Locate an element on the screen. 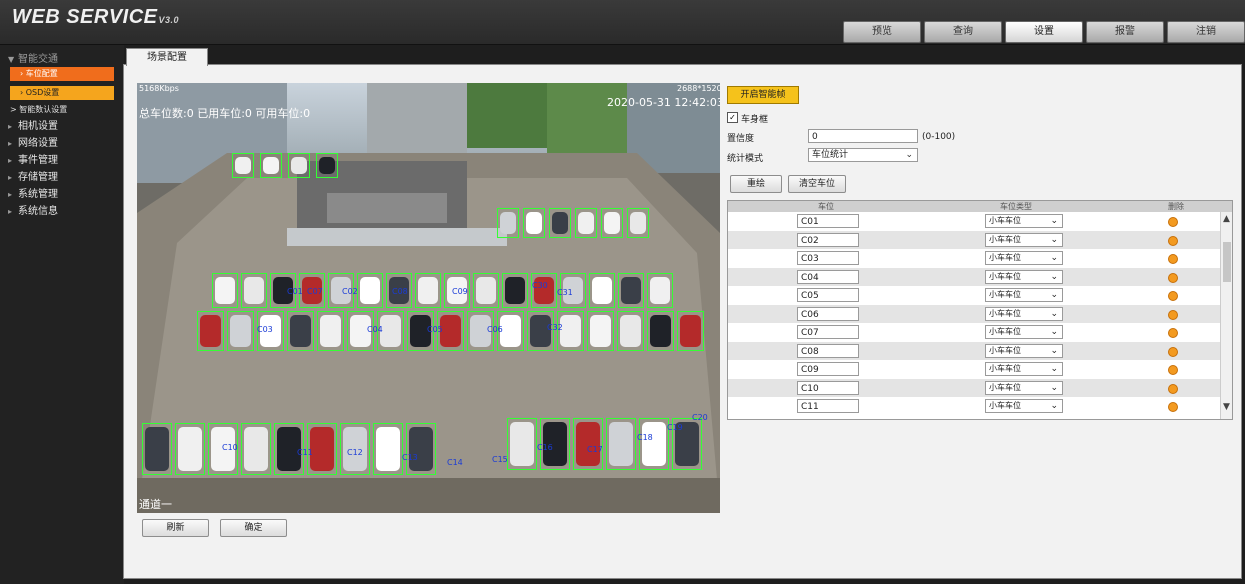 This screenshot has width=1245, height=584. scroll-up-icon: ▲ is located at coordinates (1226, 219).